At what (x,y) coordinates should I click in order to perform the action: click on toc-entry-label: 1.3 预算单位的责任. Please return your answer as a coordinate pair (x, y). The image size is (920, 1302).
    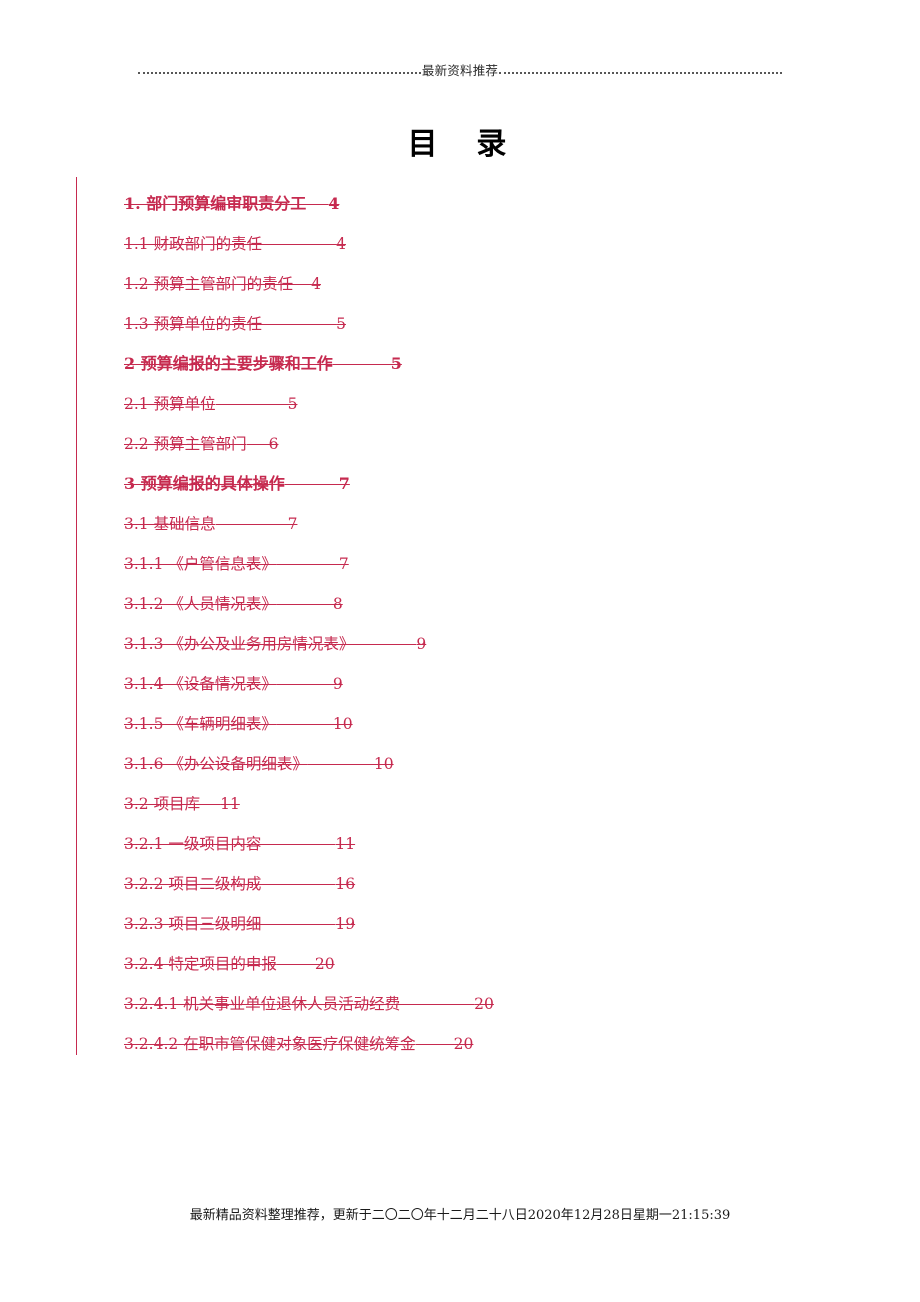
    Looking at the image, I should click on (193, 324).